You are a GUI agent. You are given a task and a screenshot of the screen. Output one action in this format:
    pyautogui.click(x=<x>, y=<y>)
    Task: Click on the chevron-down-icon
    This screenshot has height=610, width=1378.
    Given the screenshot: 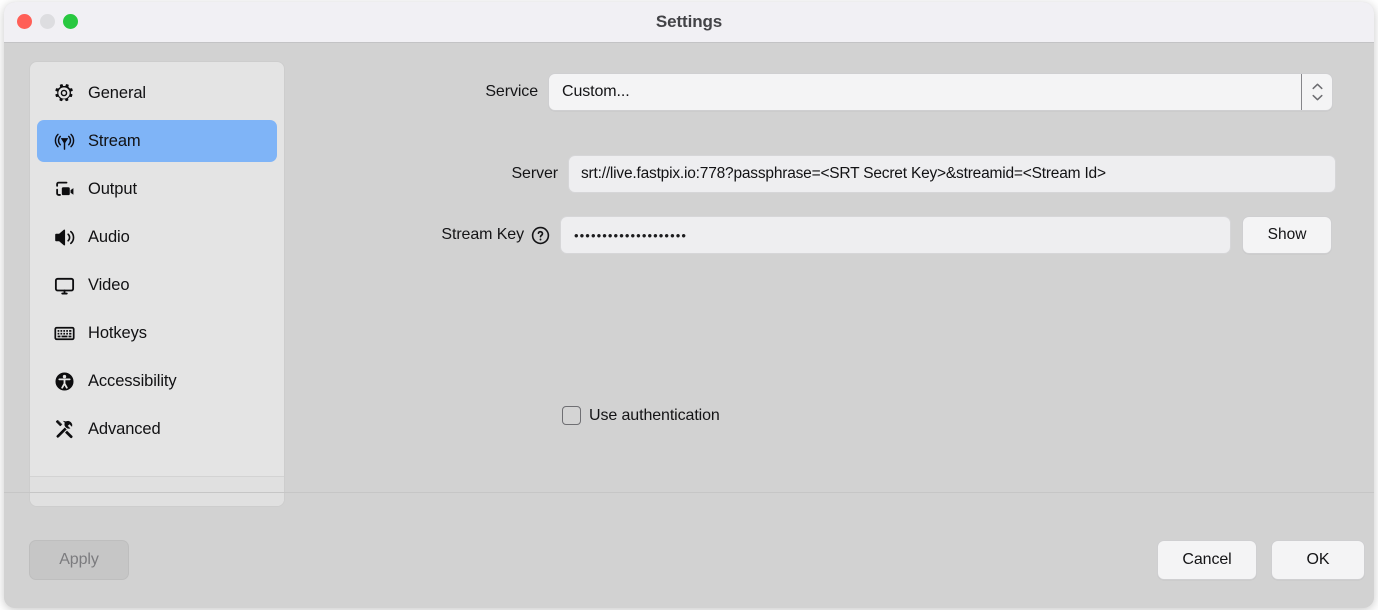 What is the action you would take?
    pyautogui.click(x=1317, y=97)
    